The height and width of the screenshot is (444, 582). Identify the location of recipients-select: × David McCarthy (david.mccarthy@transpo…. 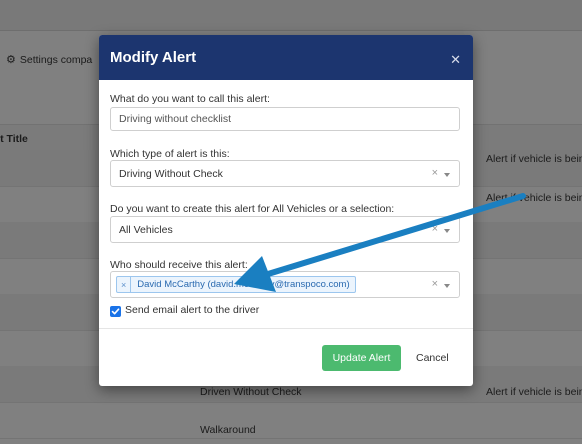
(285, 284).